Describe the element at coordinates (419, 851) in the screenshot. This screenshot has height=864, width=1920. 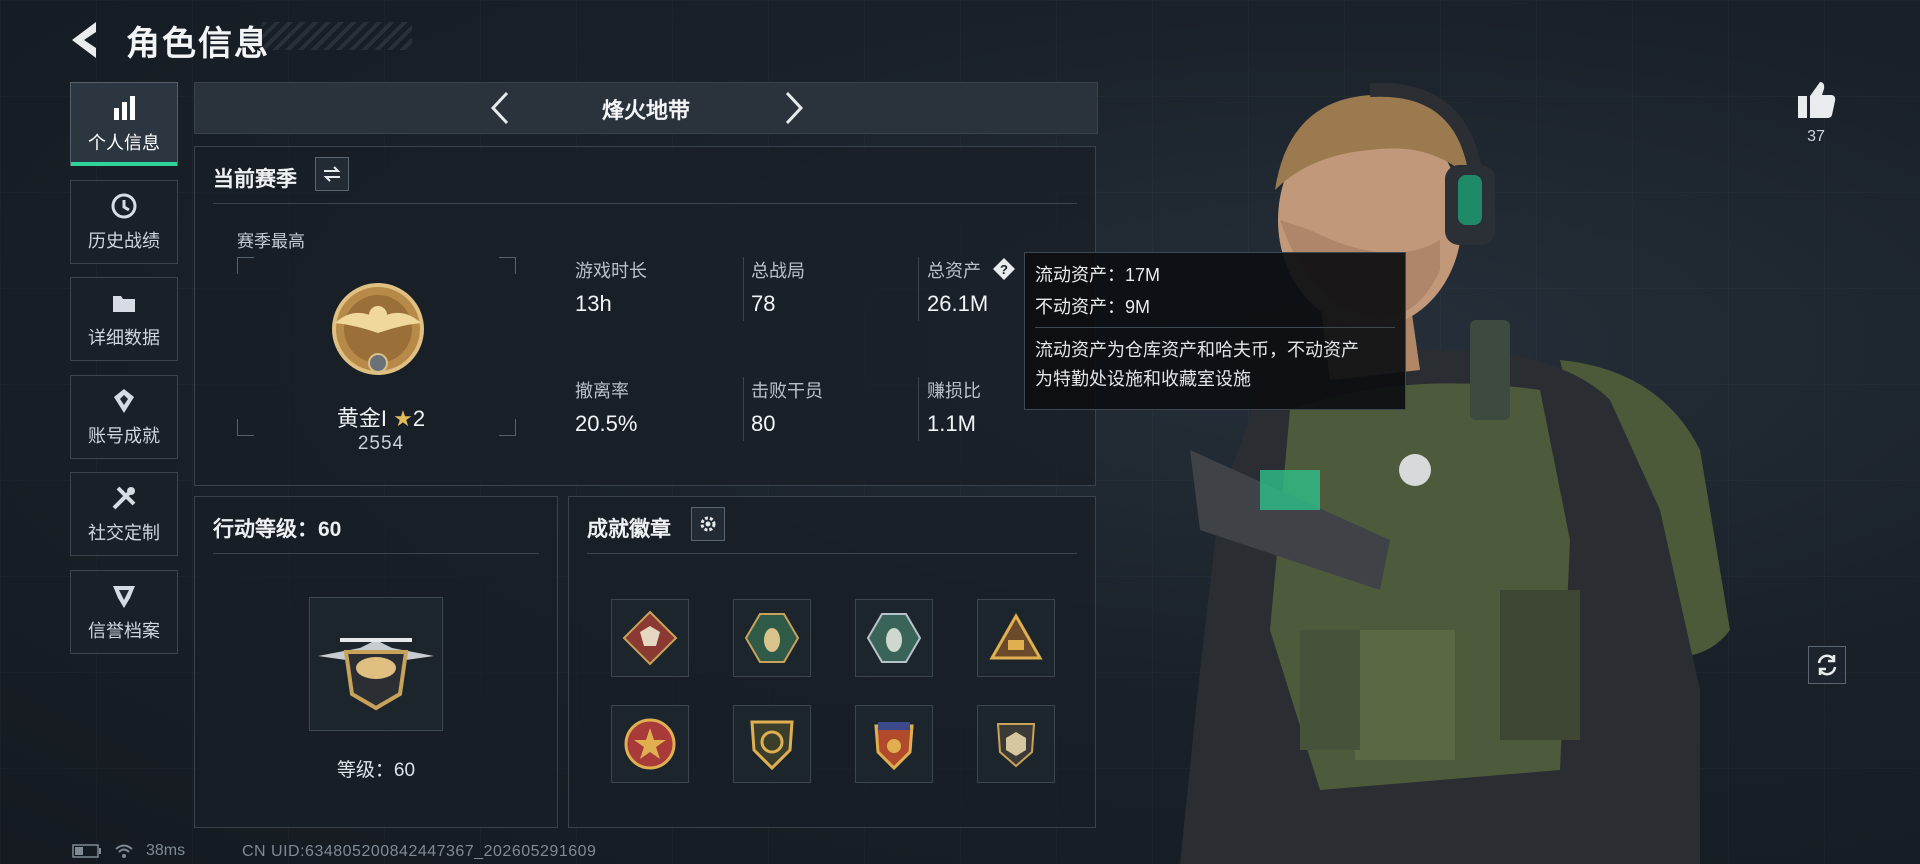
I see `user-uid: CN UID:634805200842447367_202605291609` at that location.